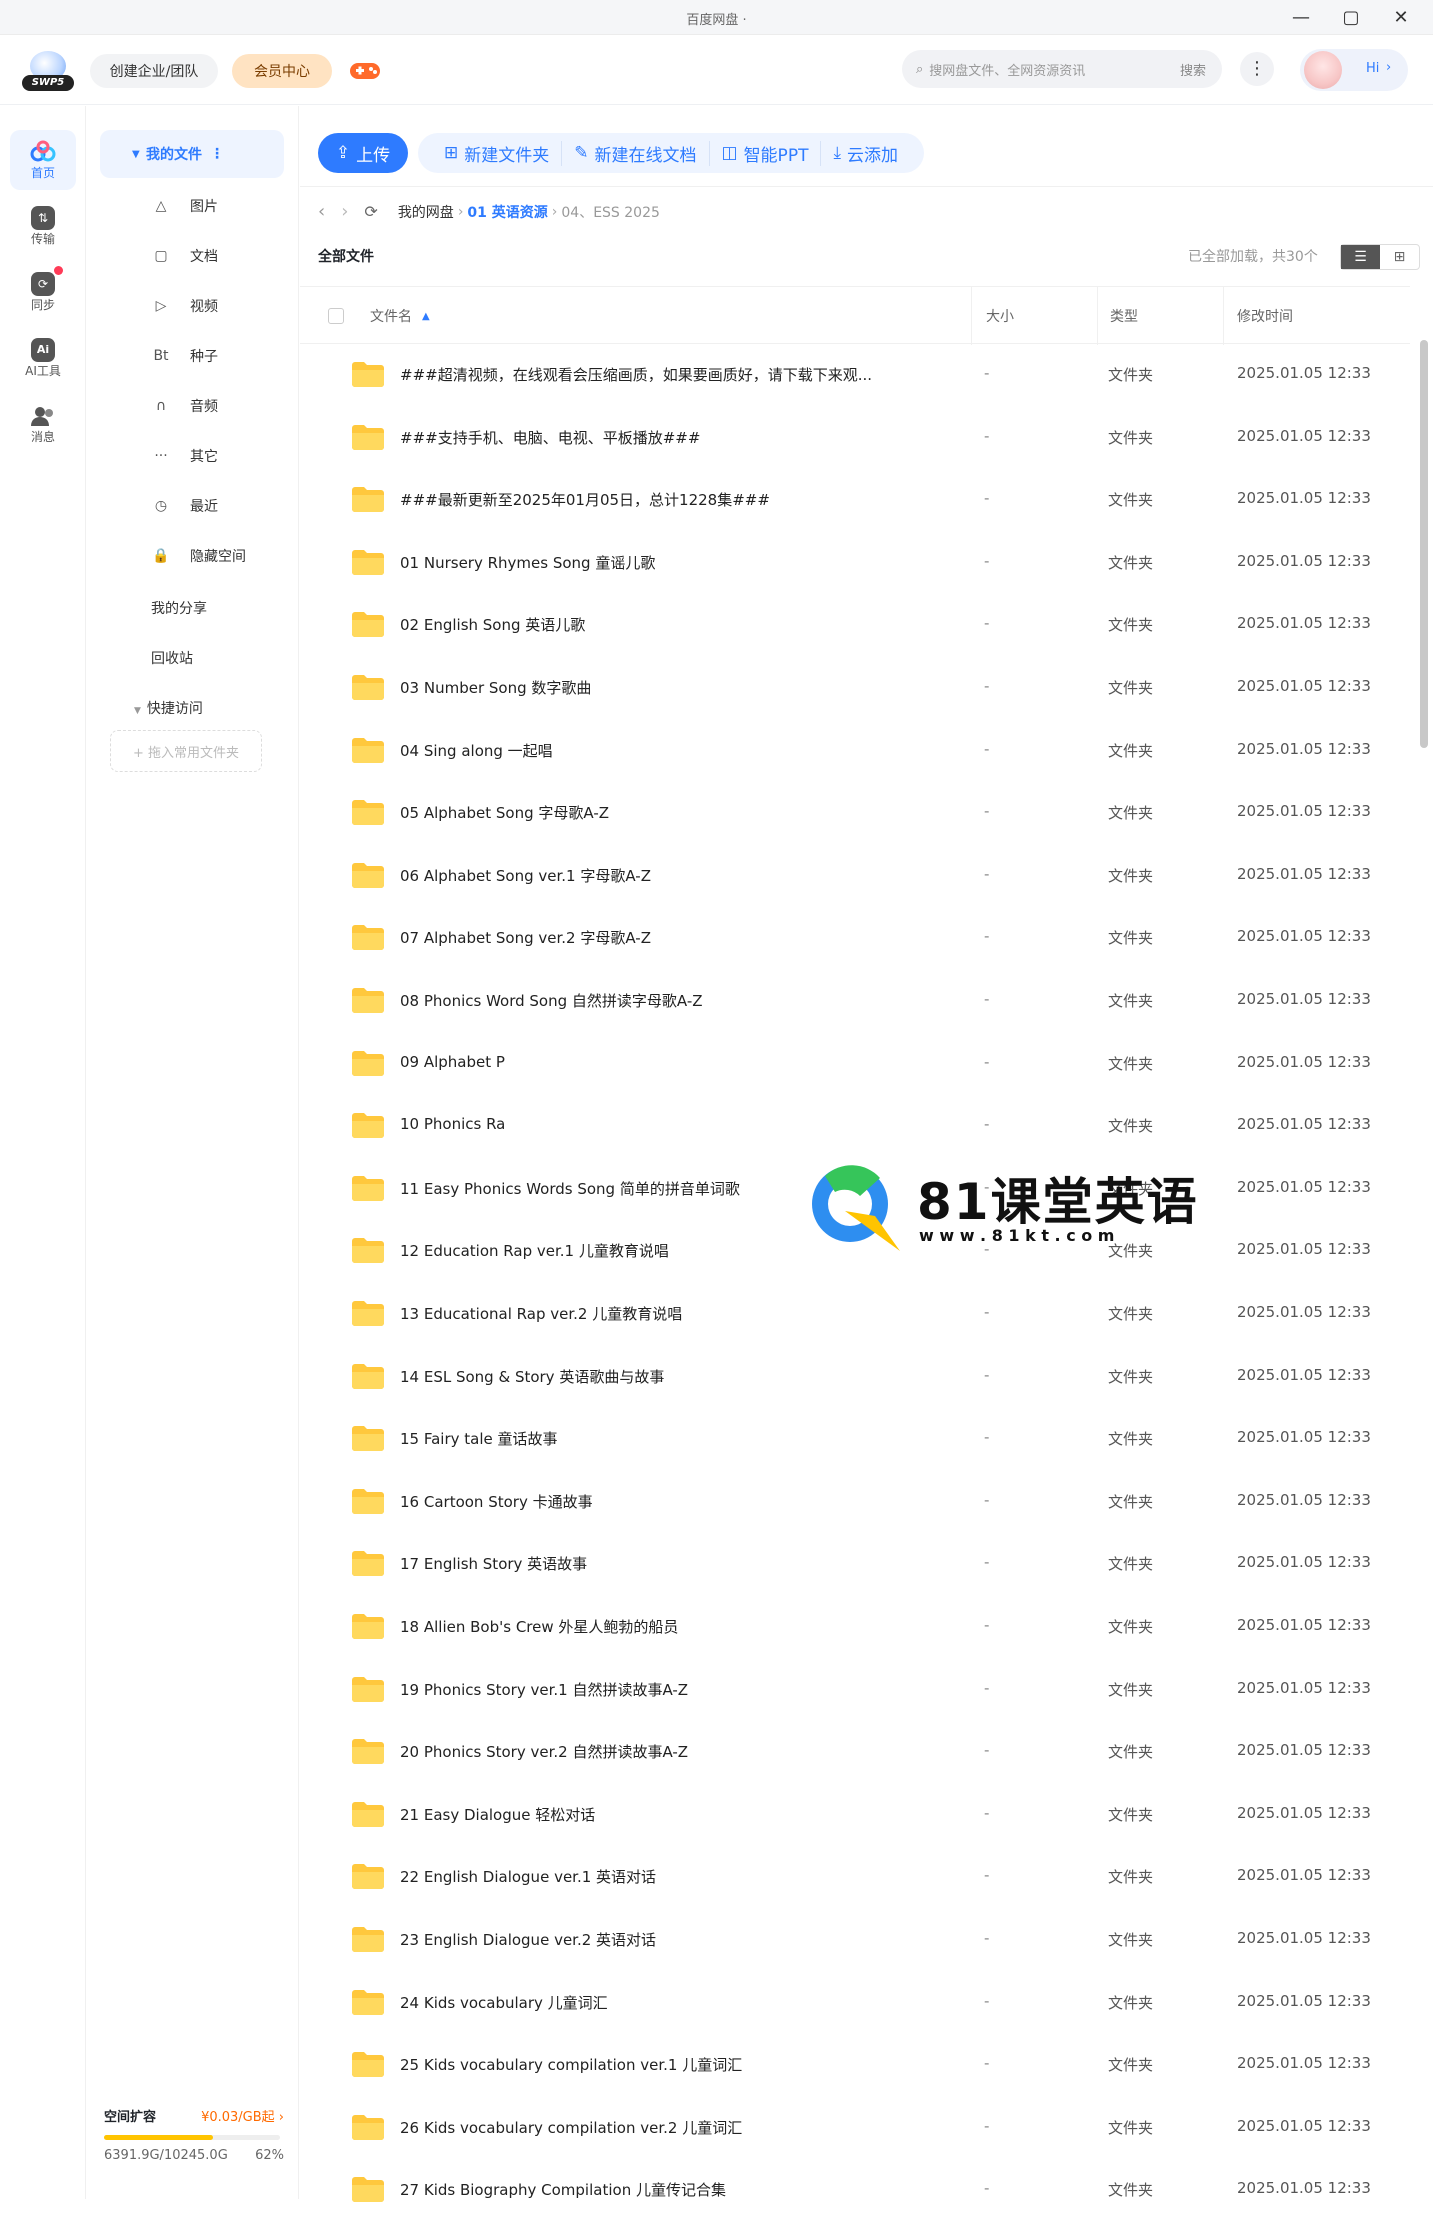 The image size is (1433, 2221). Describe the element at coordinates (182, 306) in the screenshot. I see `sidebar-item-videos: ▷ 视频` at that location.